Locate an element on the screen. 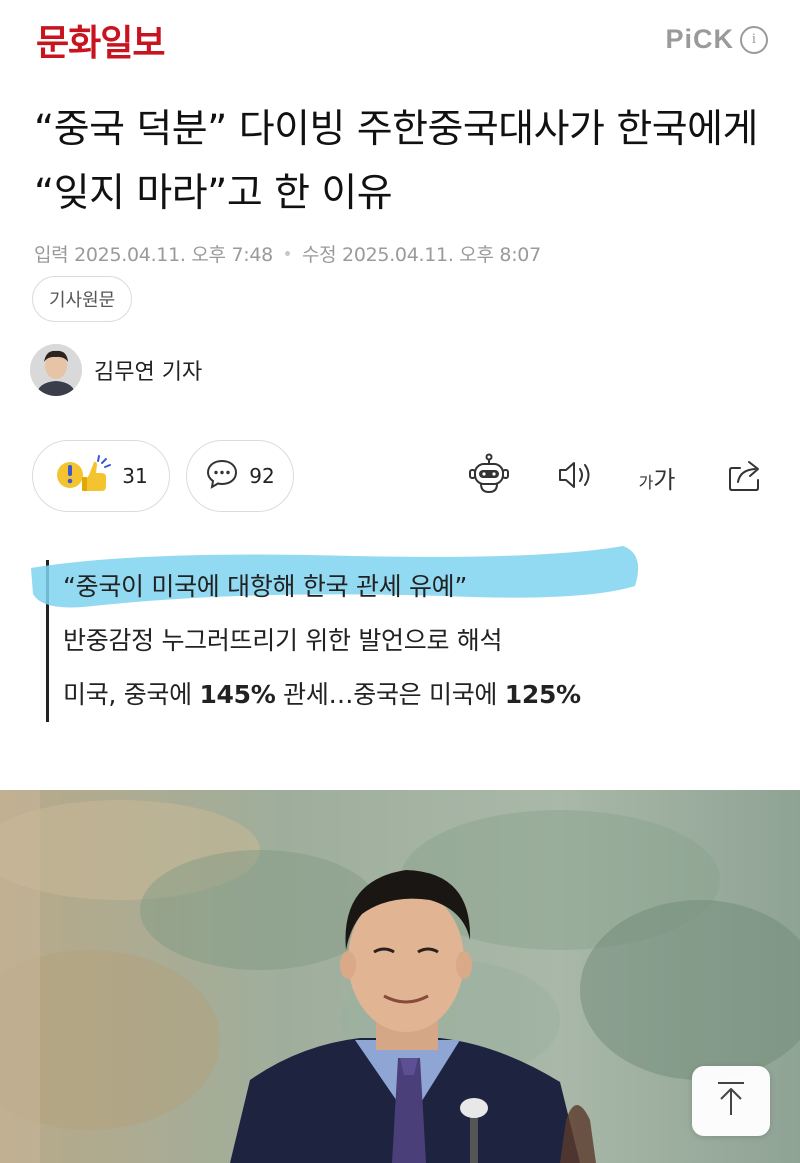  summary-line-3: 미국, 중국에 145% 관세…중국은 미국에 125% is located at coordinates (414, 695).